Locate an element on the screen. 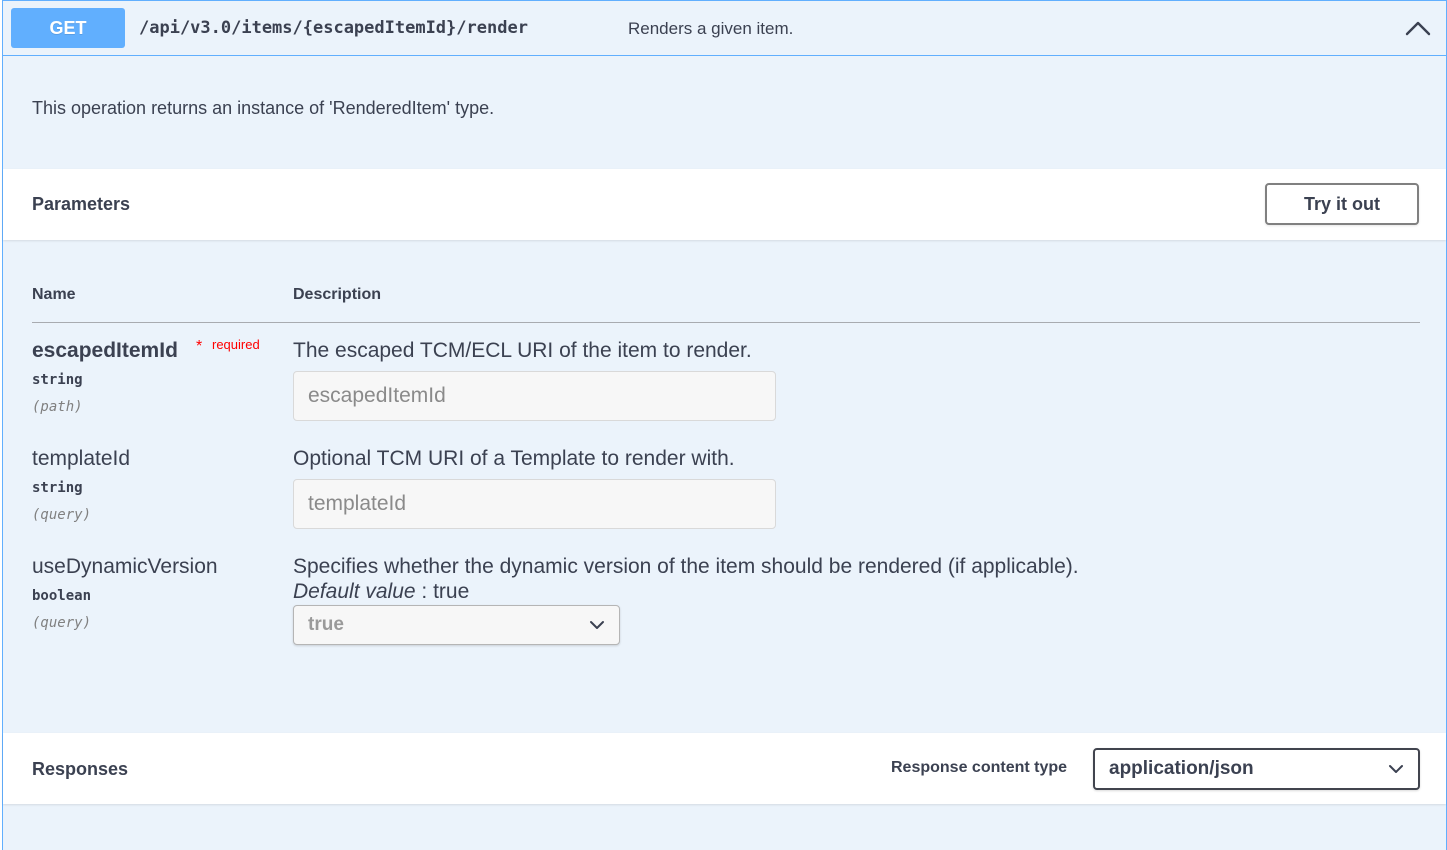  param-name-usedynamicversion: useDynamicVersion is located at coordinates (125, 566).